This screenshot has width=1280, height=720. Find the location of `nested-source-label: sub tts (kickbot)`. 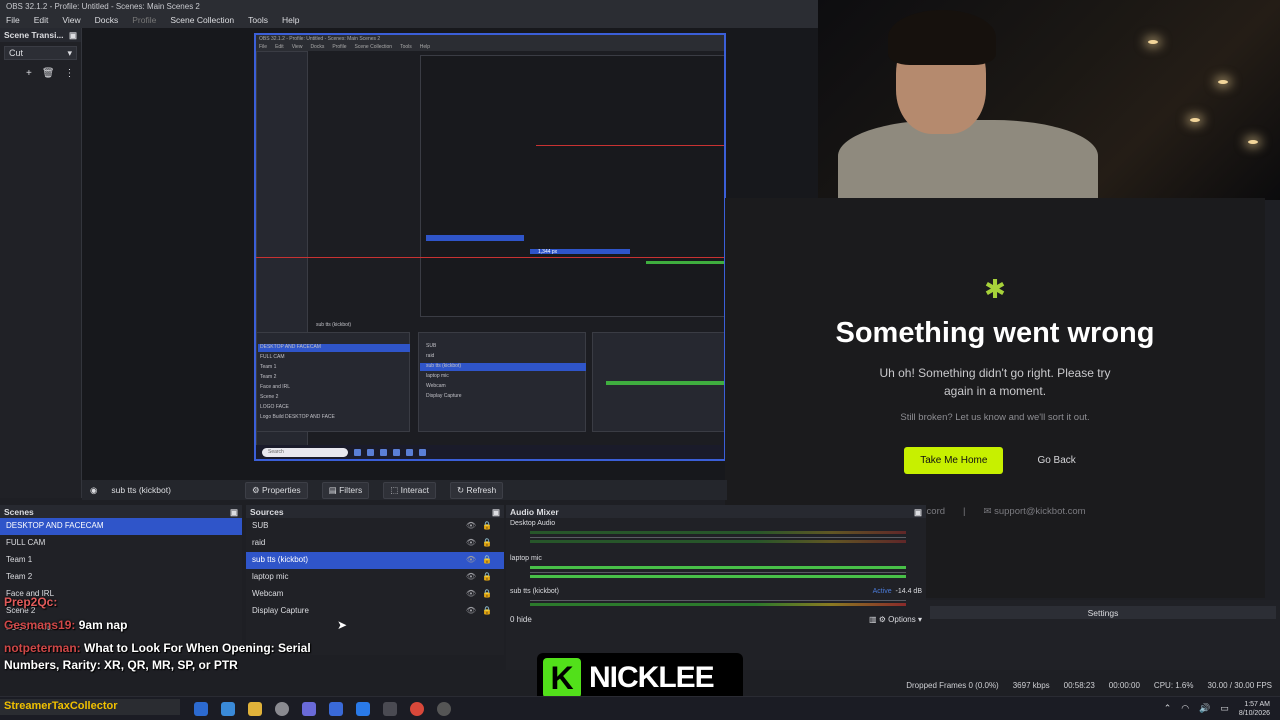

nested-source-label: sub tts (kickbot) is located at coordinates (334, 325).